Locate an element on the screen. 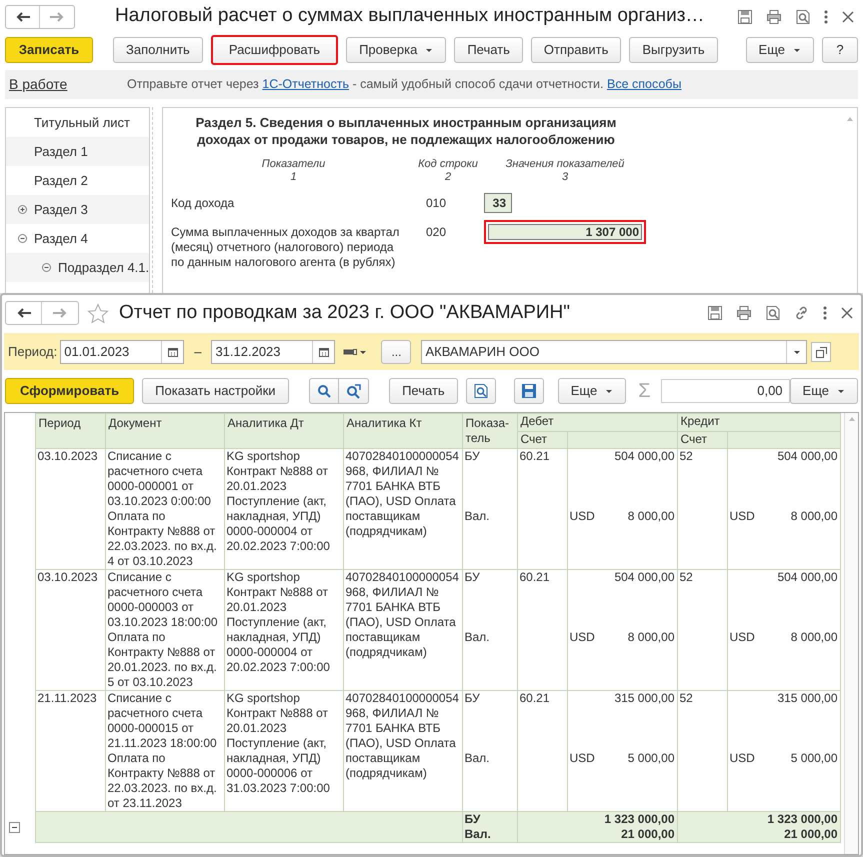 The height and width of the screenshot is (857, 863). button: ? is located at coordinates (840, 50).